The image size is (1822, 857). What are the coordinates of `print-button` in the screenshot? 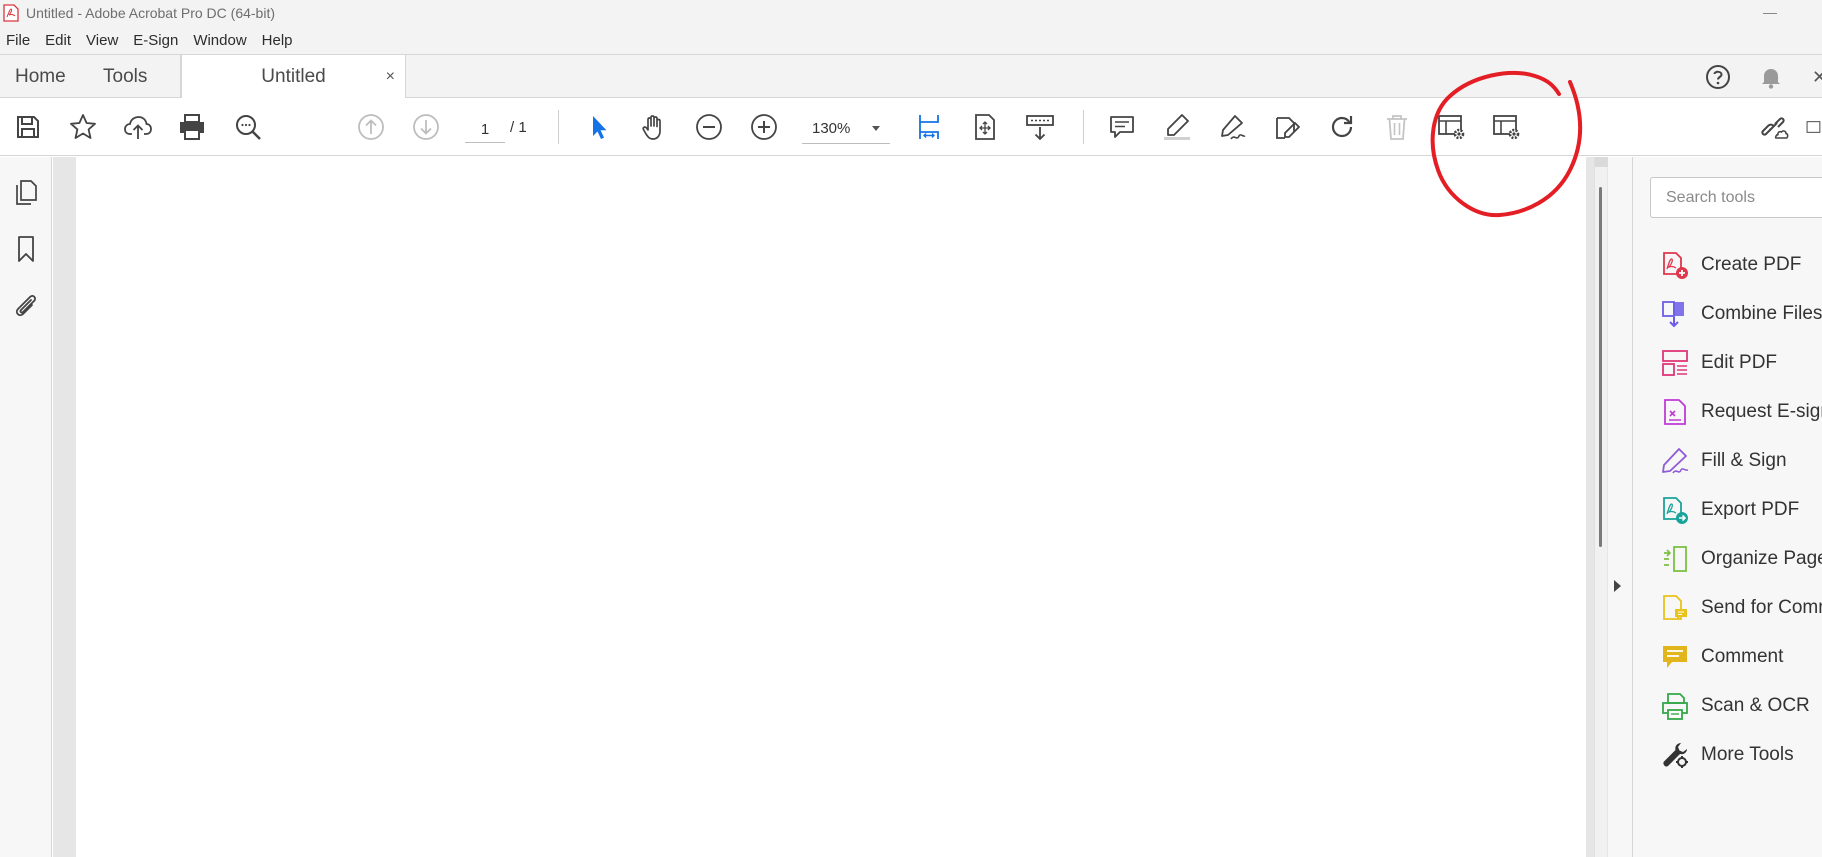 It's located at (192, 127).